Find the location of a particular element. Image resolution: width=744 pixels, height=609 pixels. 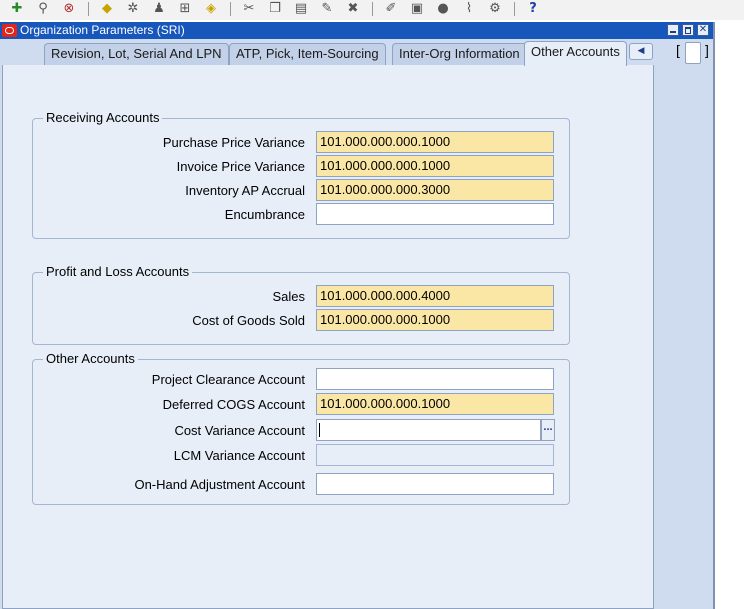

ap-accrual-label: Inventory AP Accrual is located at coordinates (245, 190).